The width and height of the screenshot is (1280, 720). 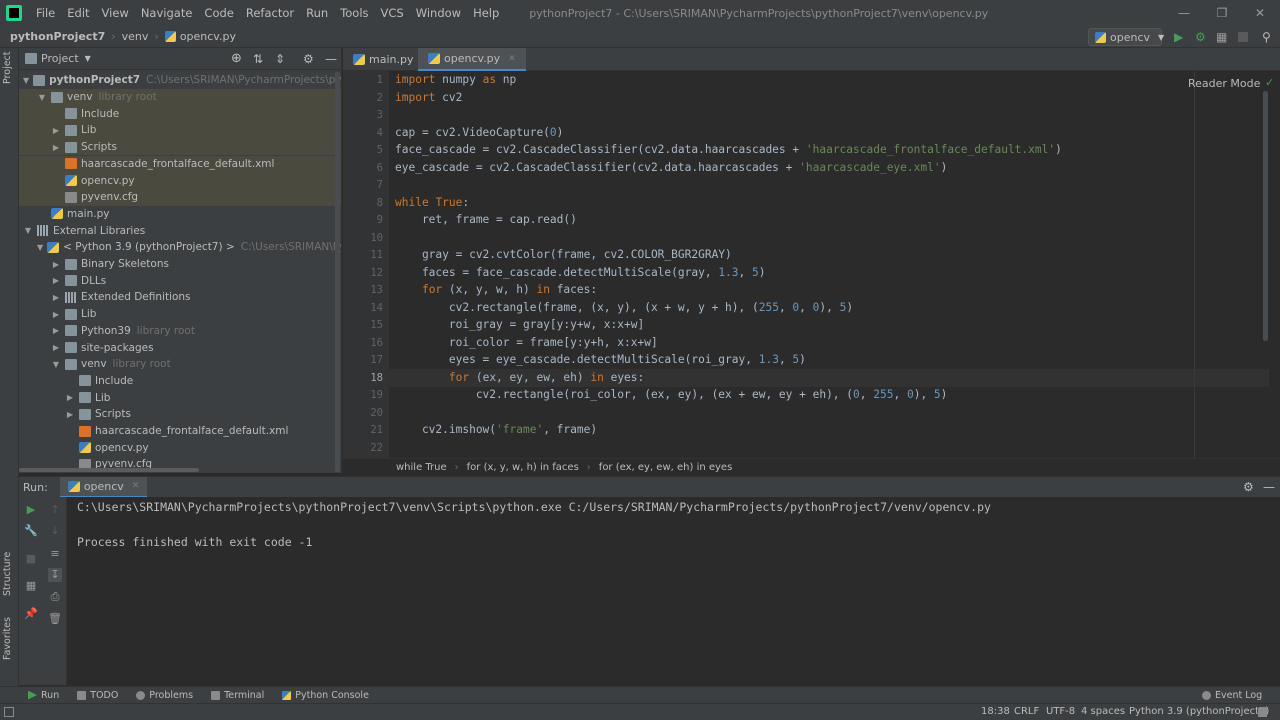 What do you see at coordinates (9, 712) in the screenshot?
I see `toggle-tool-windows-icon` at bounding box center [9, 712].